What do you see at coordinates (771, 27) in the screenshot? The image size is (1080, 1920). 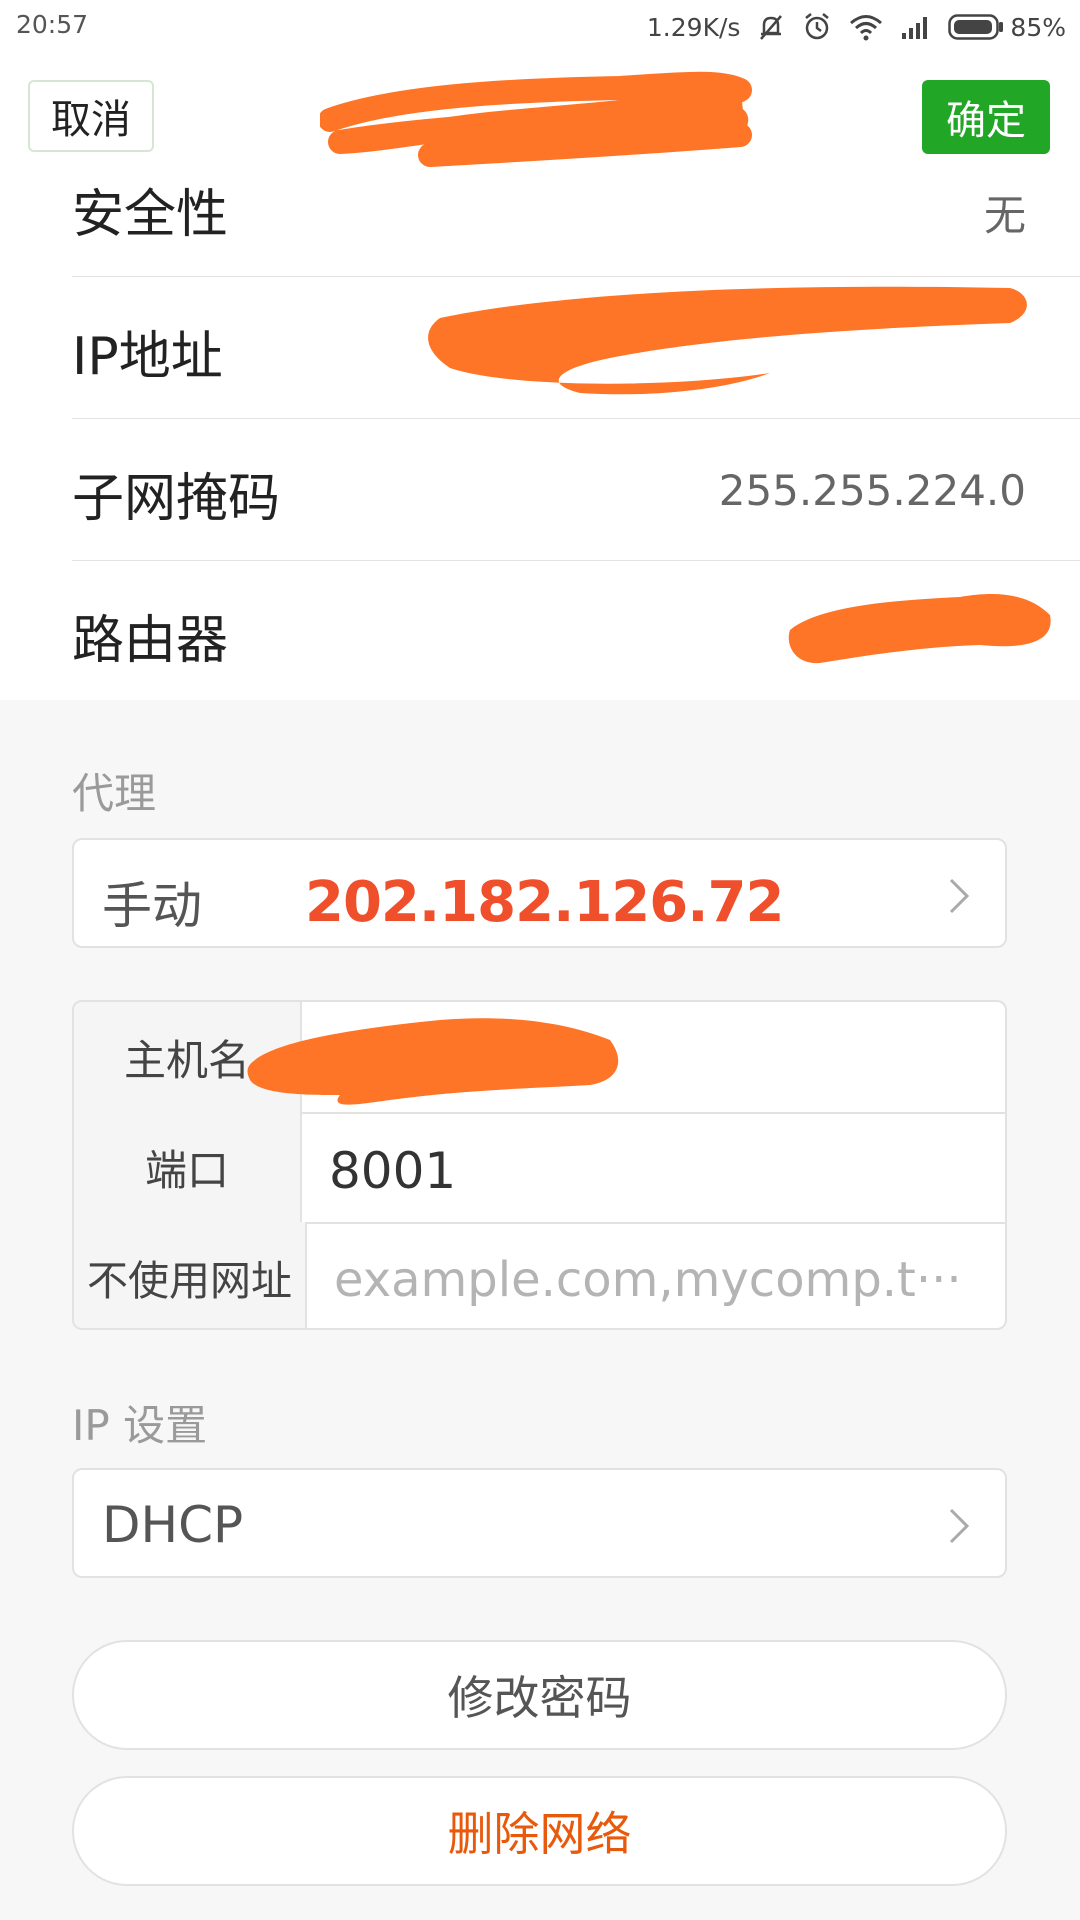 I see `muted-bell-icon` at bounding box center [771, 27].